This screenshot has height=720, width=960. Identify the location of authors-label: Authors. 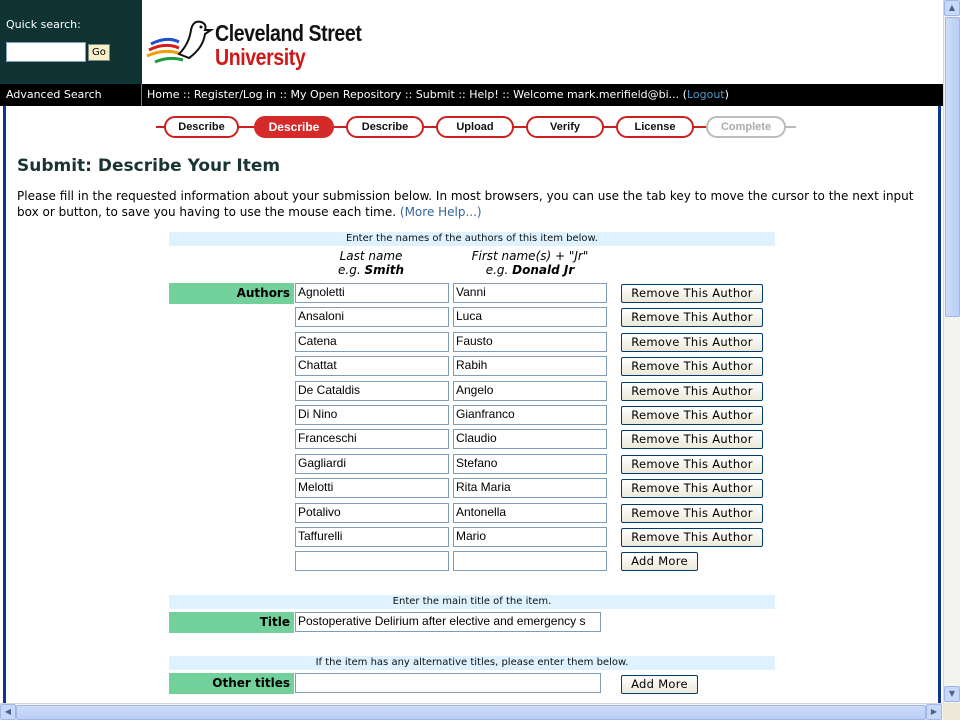
(231, 293).